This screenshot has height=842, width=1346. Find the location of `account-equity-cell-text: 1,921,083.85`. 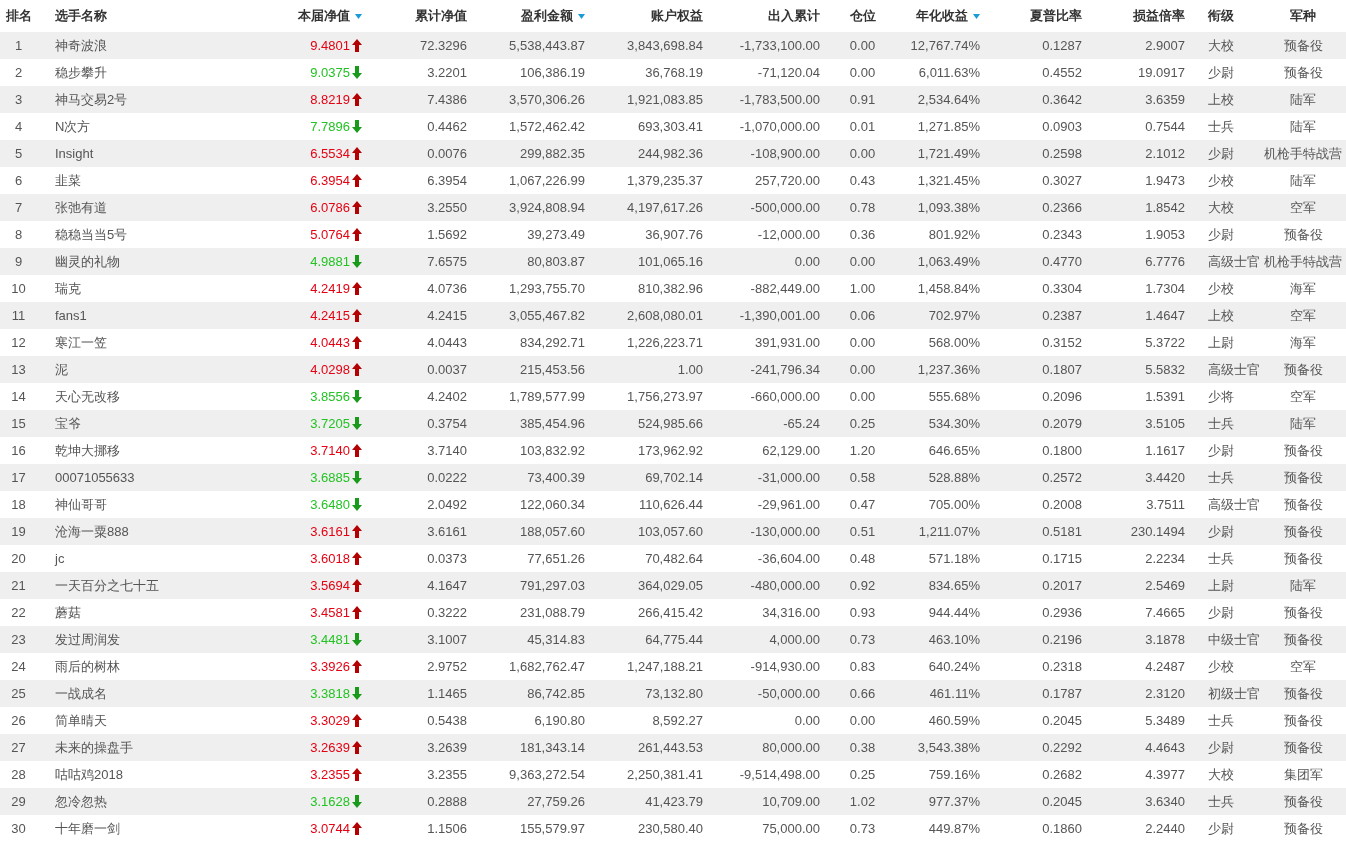

account-equity-cell-text: 1,921,083.85 is located at coordinates (665, 99).